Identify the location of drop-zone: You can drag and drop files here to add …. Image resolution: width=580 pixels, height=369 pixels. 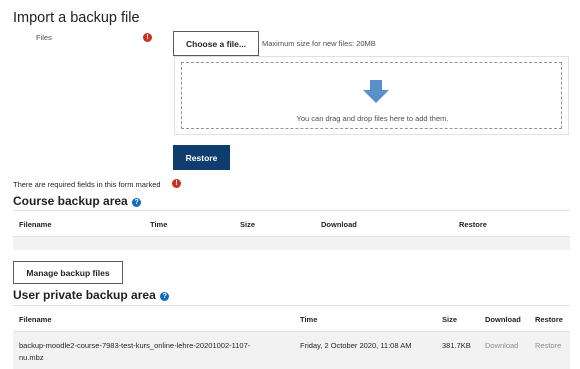
(371, 95).